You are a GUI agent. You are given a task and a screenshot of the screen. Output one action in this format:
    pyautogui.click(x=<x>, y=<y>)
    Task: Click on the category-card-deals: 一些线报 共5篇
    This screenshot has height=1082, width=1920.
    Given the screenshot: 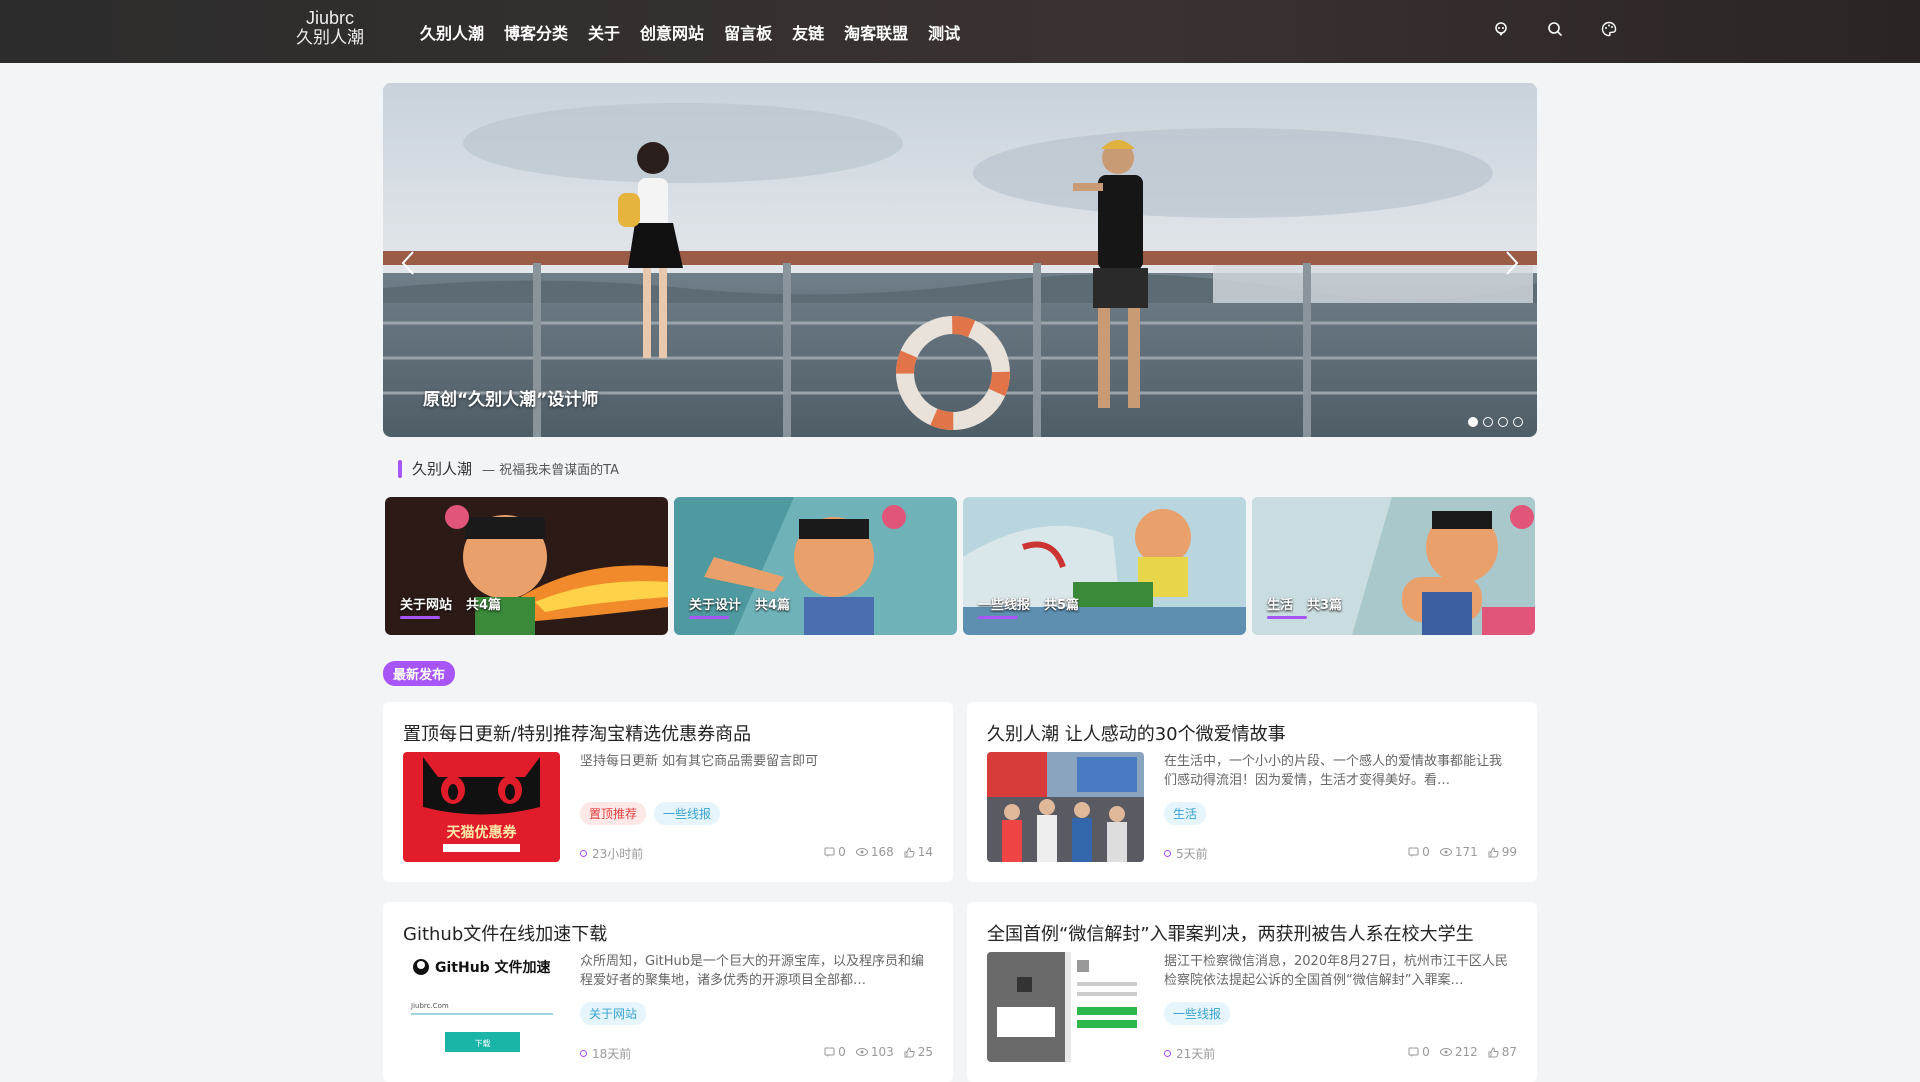 What is the action you would take?
    pyautogui.click(x=1104, y=566)
    